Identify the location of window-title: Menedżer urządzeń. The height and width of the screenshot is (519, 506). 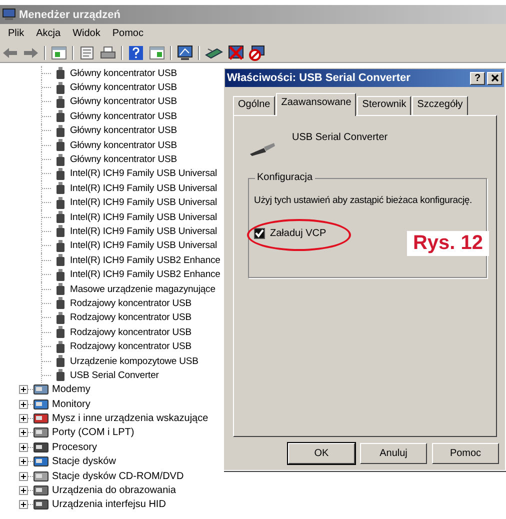
(69, 14).